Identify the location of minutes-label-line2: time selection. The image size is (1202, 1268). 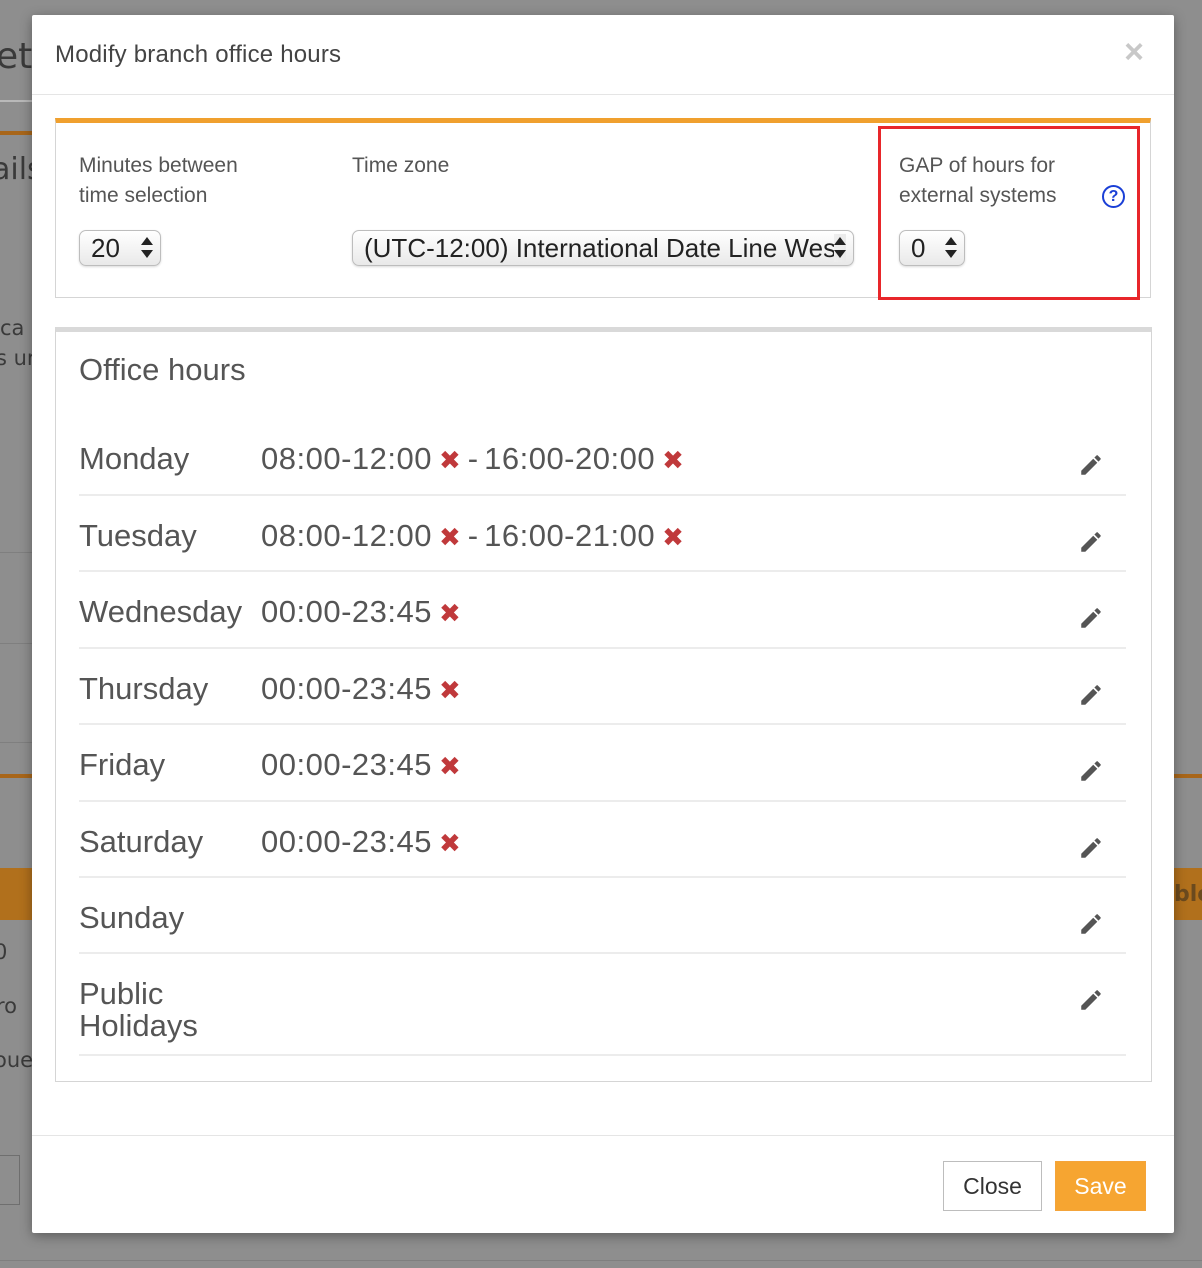
(143, 195).